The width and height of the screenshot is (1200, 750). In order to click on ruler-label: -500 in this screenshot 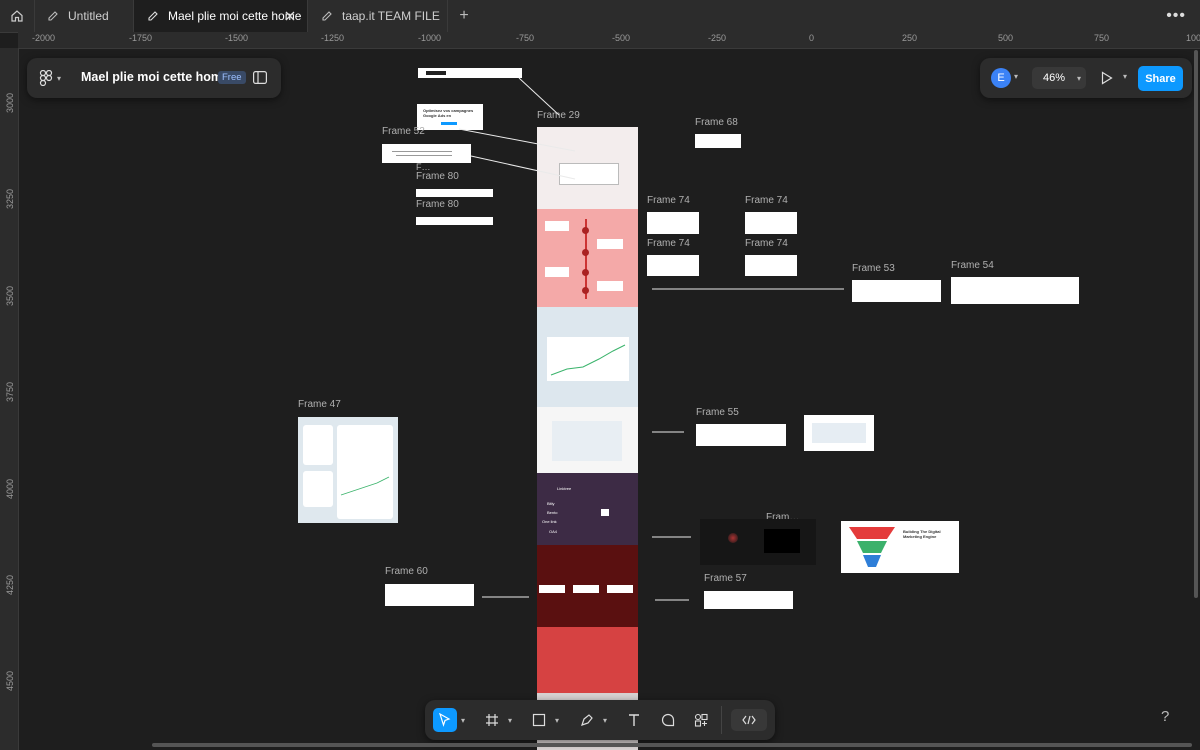, I will do `click(621, 38)`.